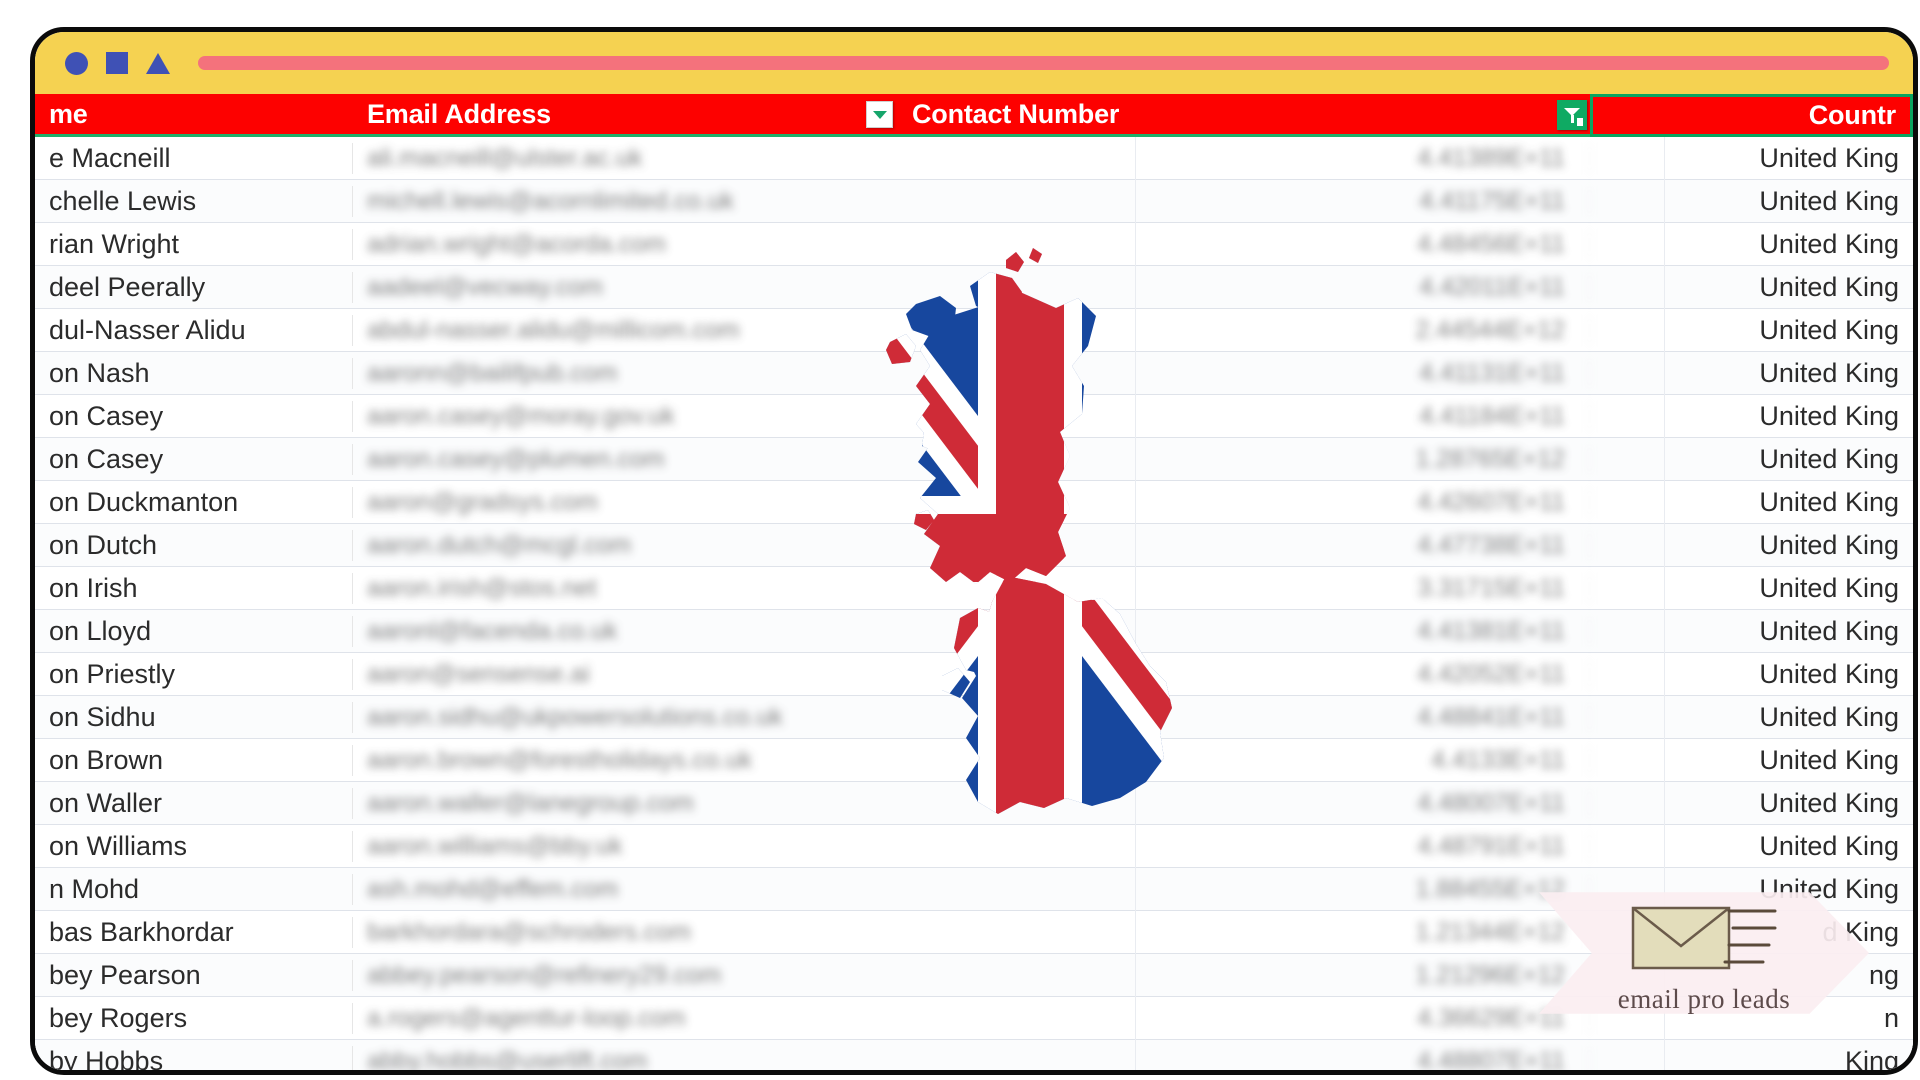 The image size is (1920, 1080). I want to click on cell-email: aaronn@bailifpub.com, so click(625, 373).